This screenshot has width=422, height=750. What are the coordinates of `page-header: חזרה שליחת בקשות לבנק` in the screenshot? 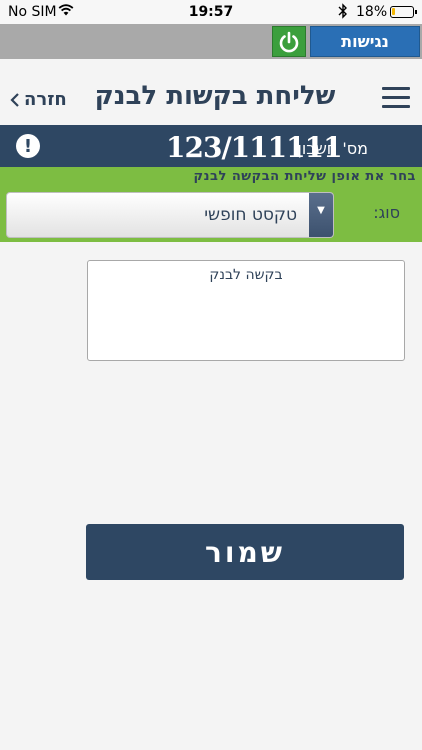 It's located at (211, 92).